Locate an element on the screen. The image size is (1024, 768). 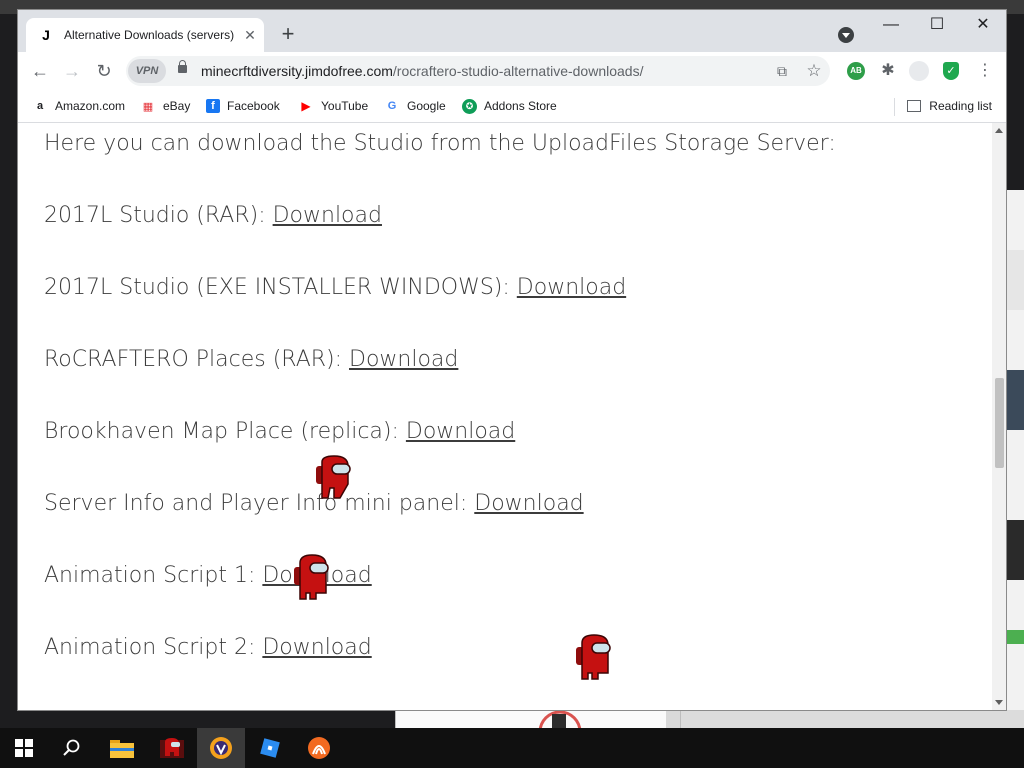
bookmark-facebook: f Facebook is located at coordinates (243, 106).